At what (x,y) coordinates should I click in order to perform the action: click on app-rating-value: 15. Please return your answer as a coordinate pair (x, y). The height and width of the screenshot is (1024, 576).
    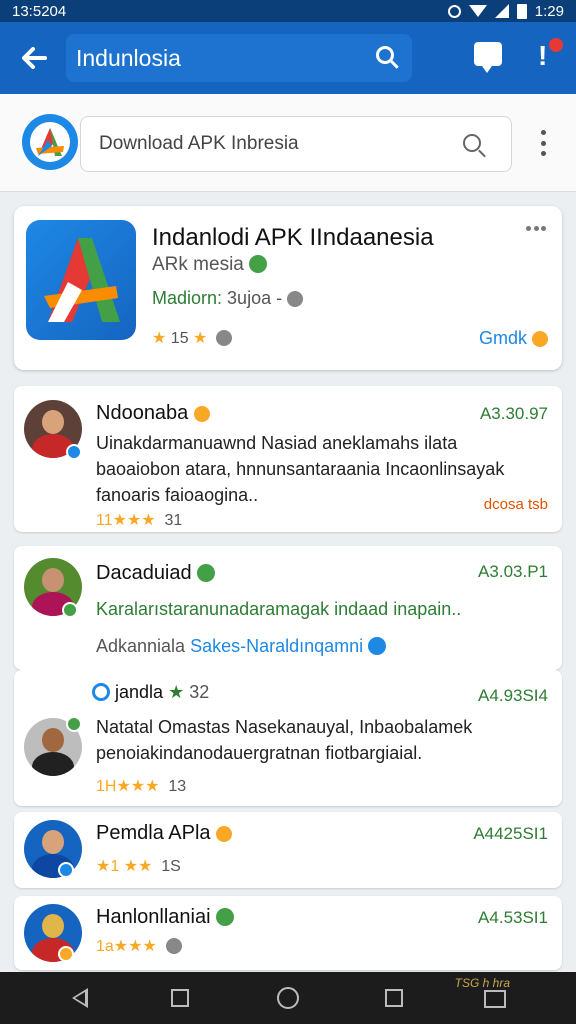
    Looking at the image, I should click on (179, 338).